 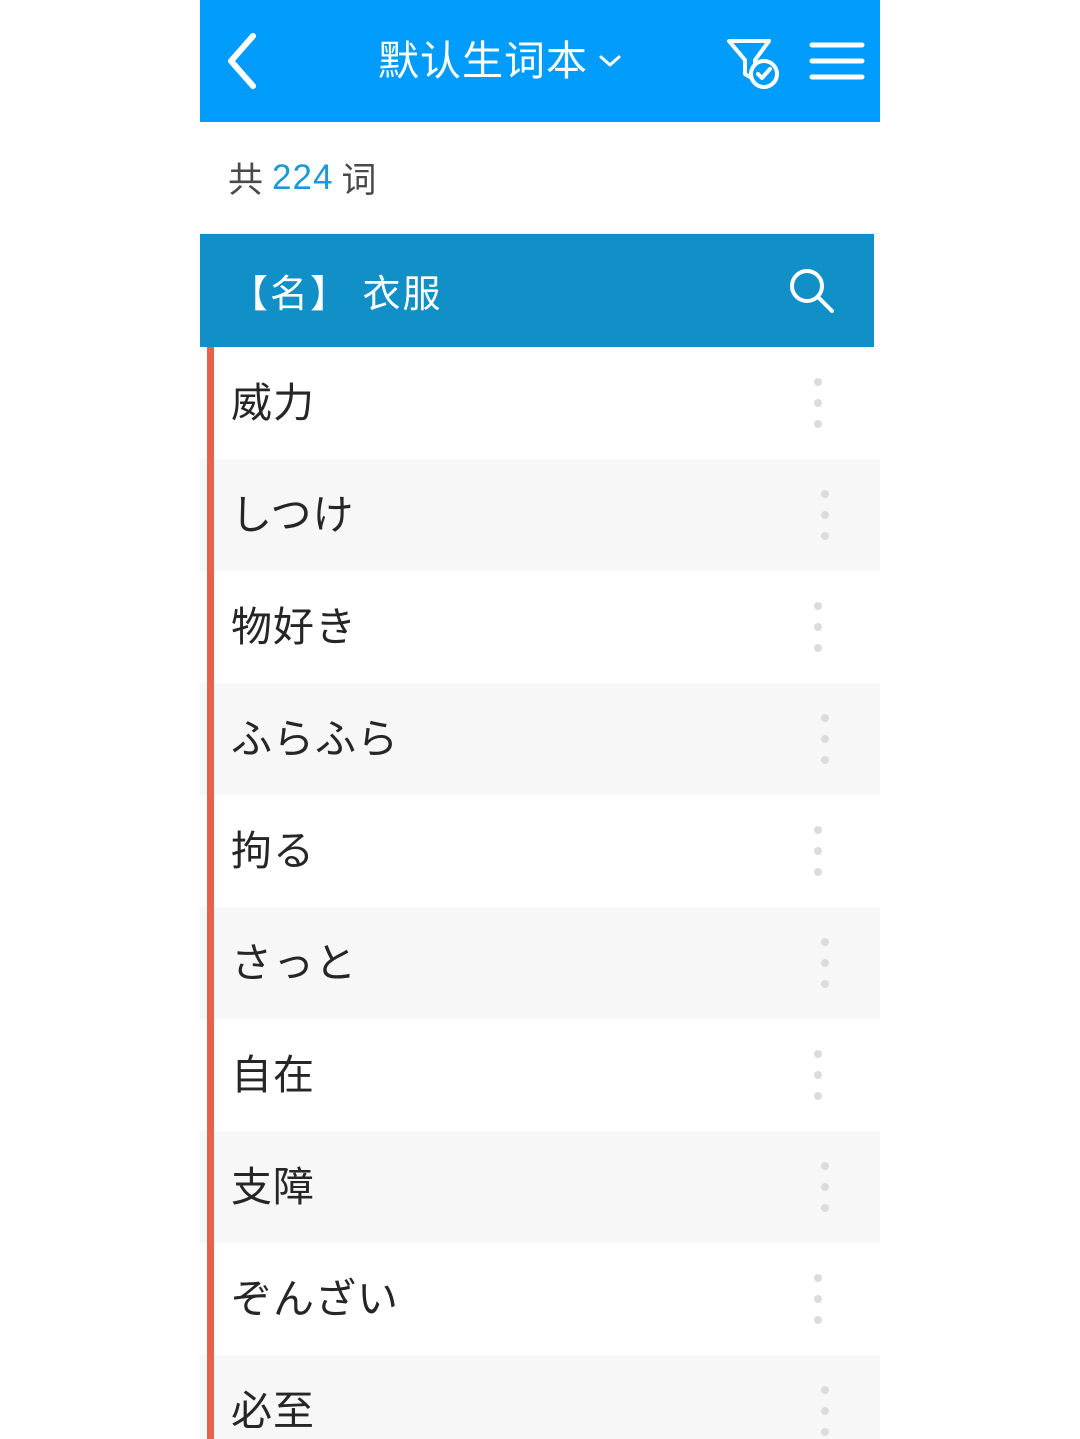 What do you see at coordinates (540, 1397) in the screenshot?
I see `word-list-item: 必至` at bounding box center [540, 1397].